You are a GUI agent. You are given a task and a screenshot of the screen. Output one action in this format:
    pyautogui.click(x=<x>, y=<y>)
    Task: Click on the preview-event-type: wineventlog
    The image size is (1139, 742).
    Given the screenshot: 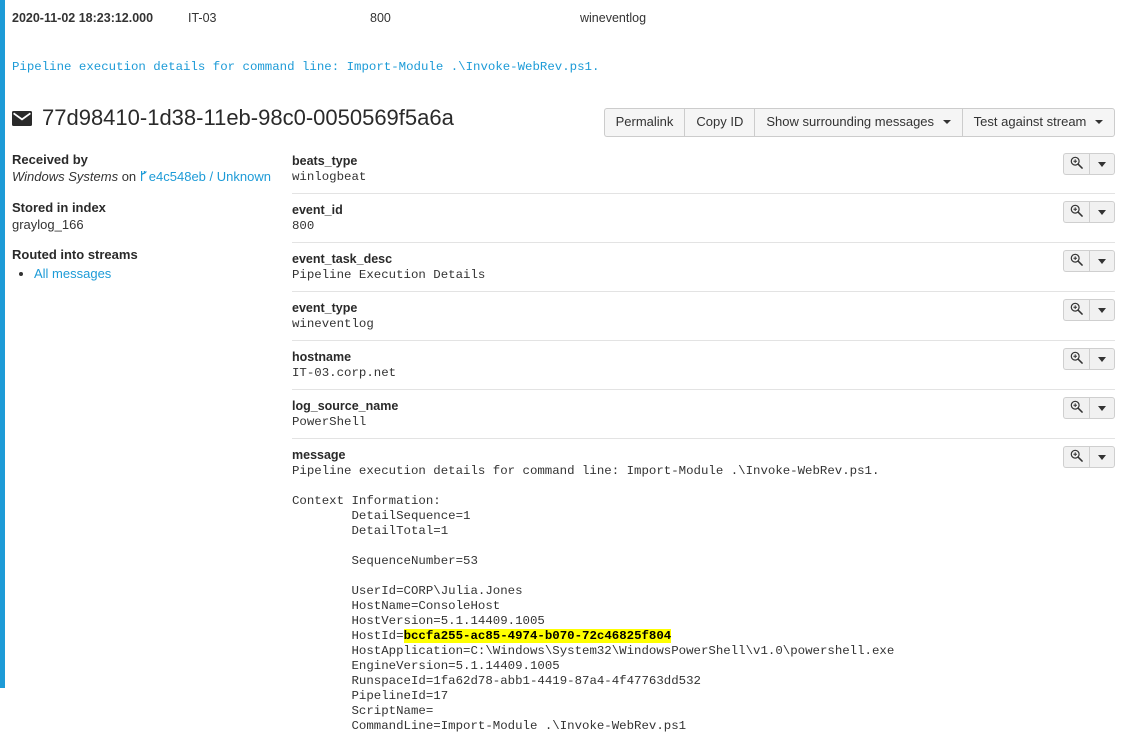 What is the action you would take?
    pyautogui.click(x=613, y=18)
    